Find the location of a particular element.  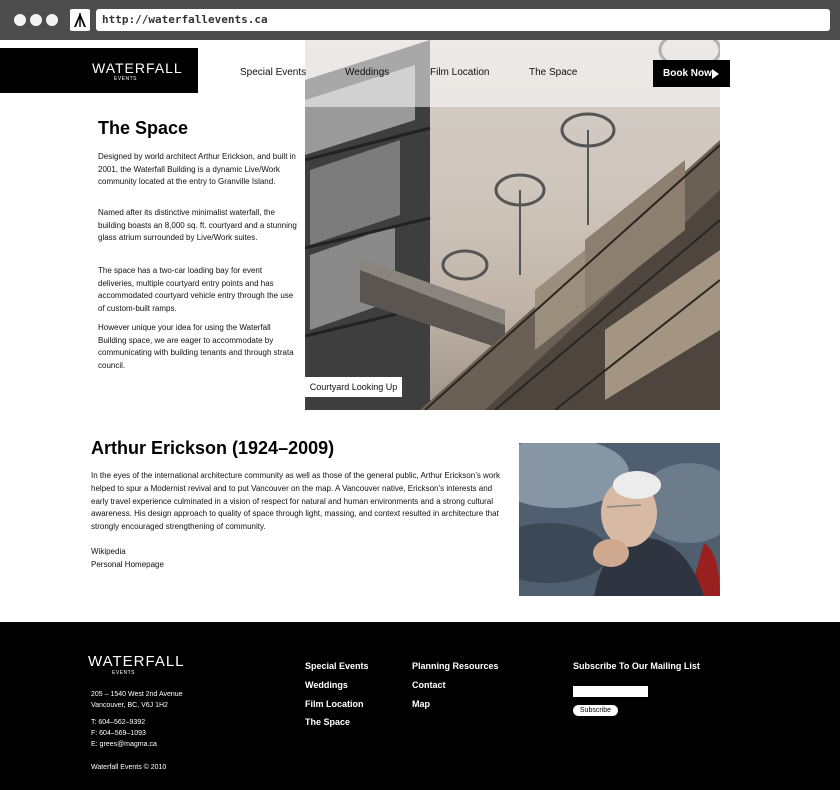

footer-link-map: Map is located at coordinates (421, 704).